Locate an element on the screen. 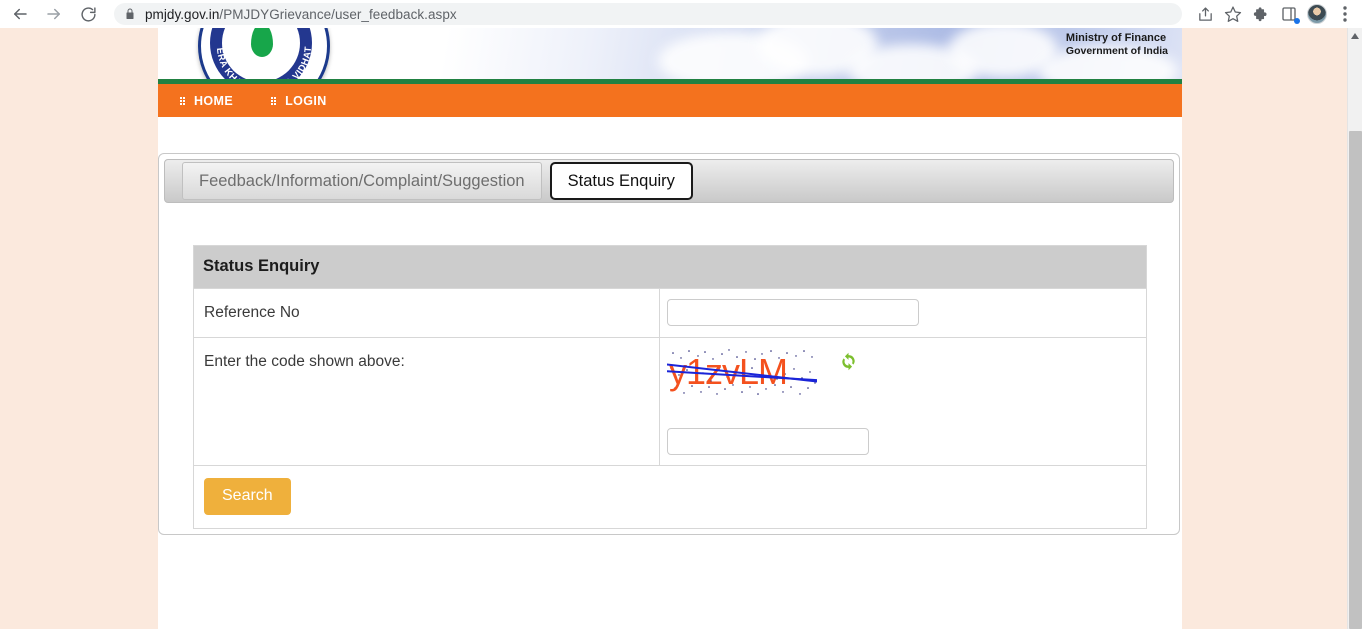 This screenshot has height=629, width=1362. panel-header-row: Status Enquiry is located at coordinates (670, 267).